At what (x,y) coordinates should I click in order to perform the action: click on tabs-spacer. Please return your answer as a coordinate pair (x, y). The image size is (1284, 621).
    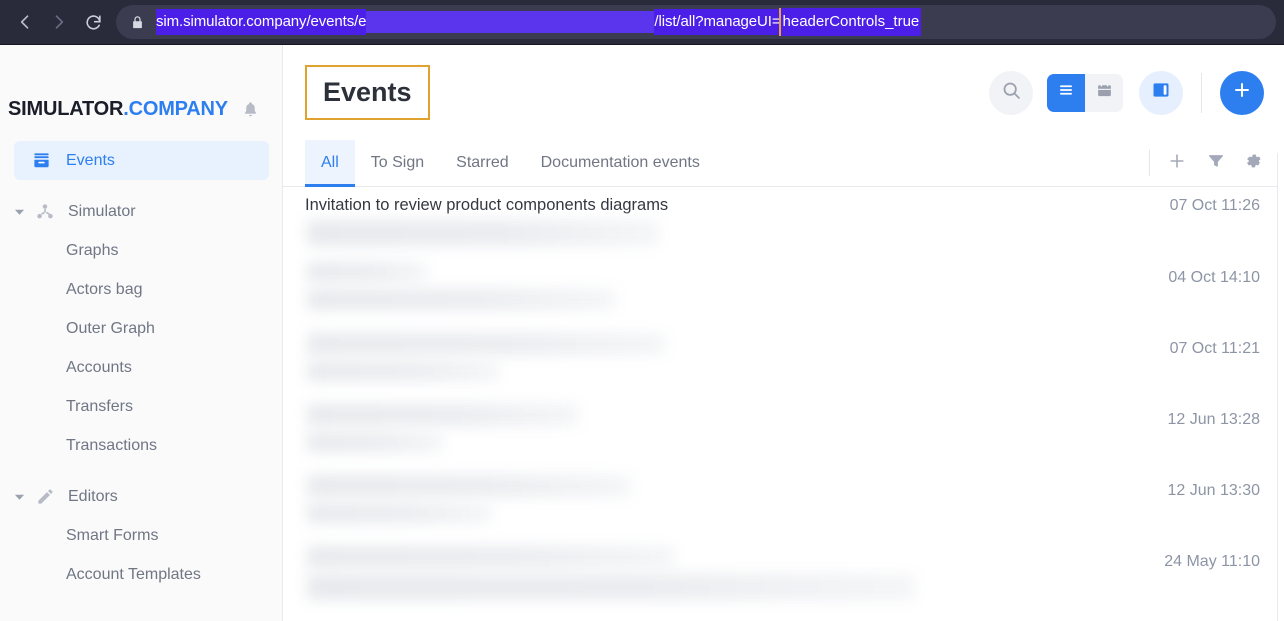
    Looking at the image, I should click on (932, 163).